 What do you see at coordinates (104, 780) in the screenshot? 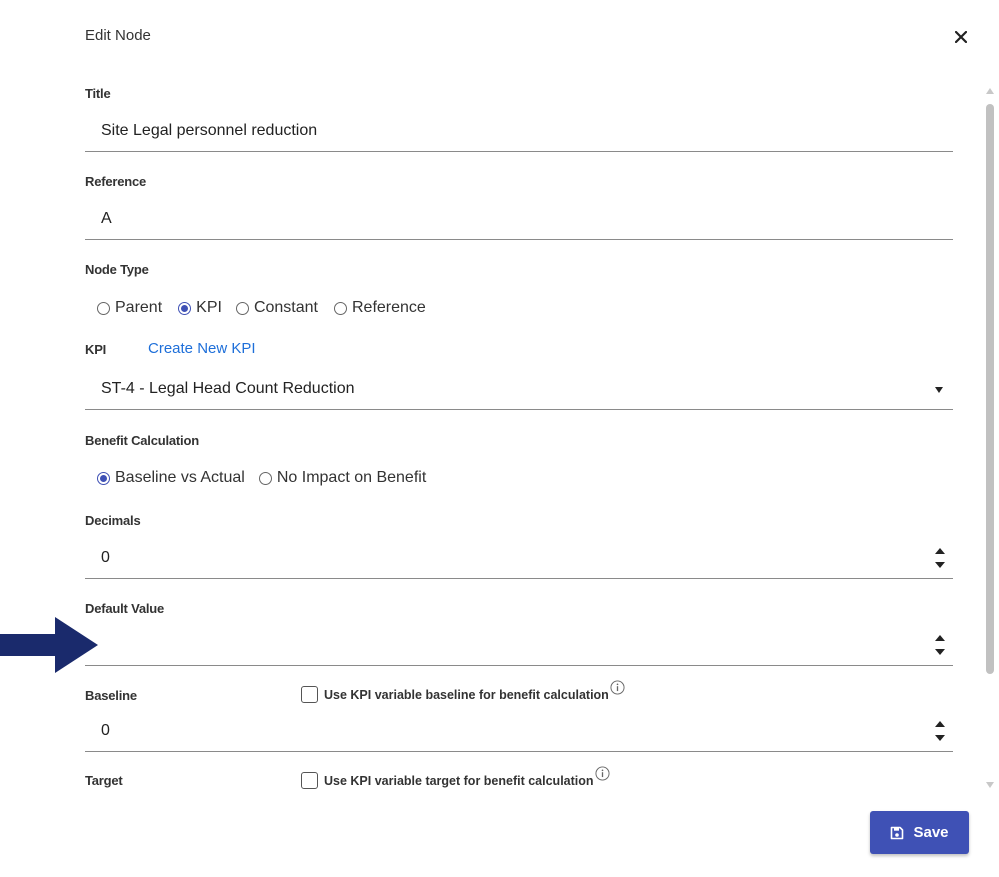
I see `target-label: Target` at bounding box center [104, 780].